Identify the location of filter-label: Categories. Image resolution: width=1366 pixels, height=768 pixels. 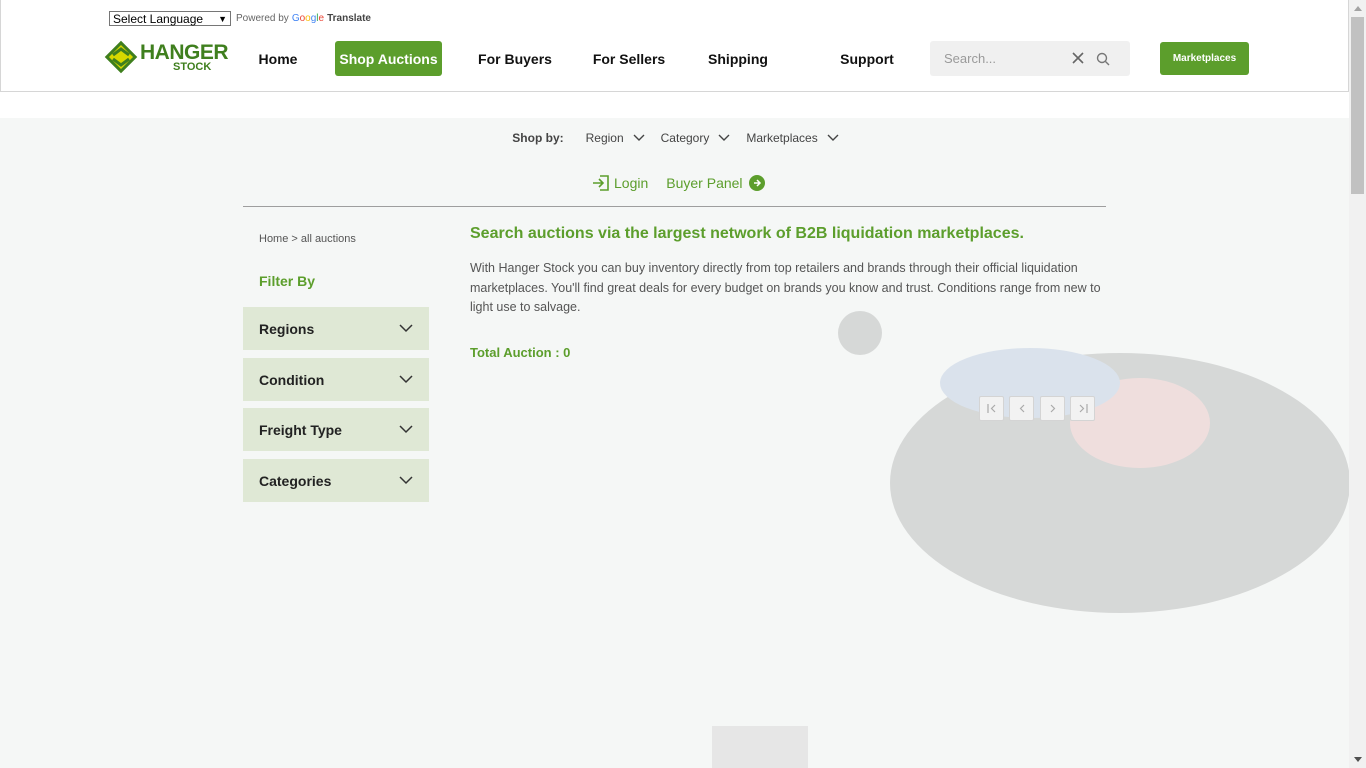
(295, 480).